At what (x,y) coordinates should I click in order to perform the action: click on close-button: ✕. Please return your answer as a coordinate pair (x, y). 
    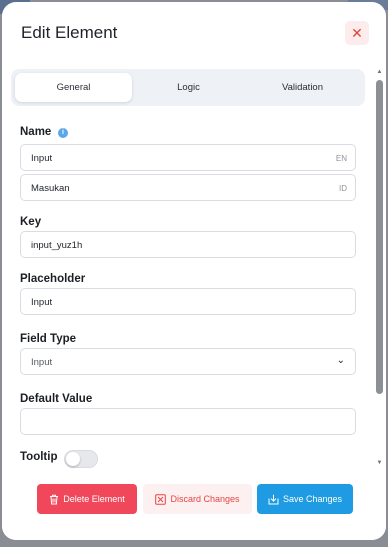
    Looking at the image, I should click on (357, 33).